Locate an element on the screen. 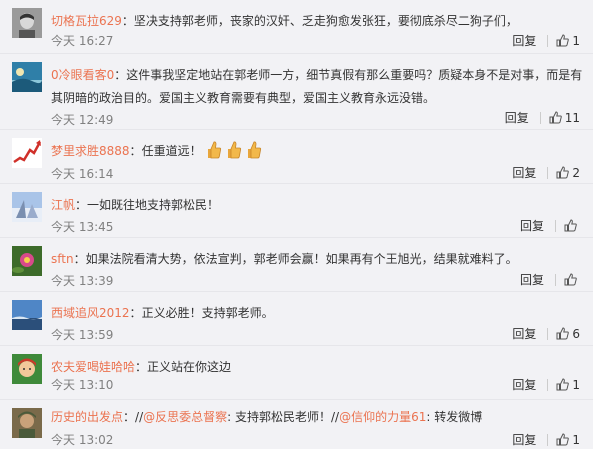  comment-content: 任重道远！ is located at coordinates (171, 151).